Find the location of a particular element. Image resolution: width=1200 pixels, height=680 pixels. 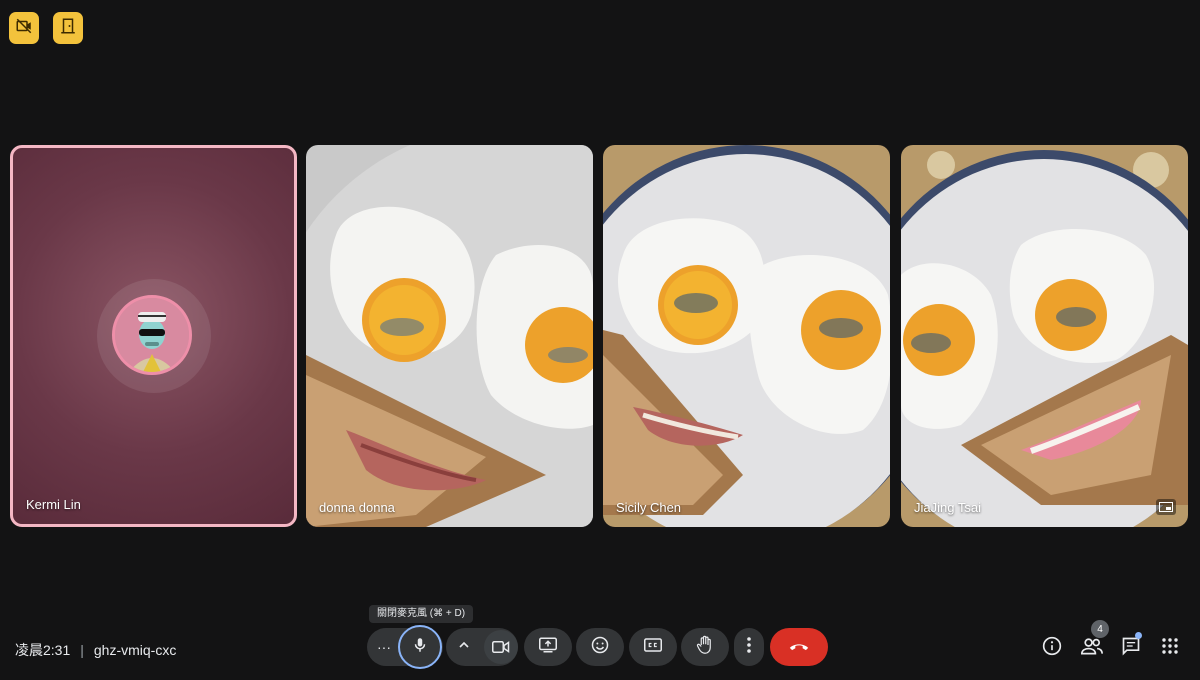

hang-up-icon is located at coordinates (799, 647).